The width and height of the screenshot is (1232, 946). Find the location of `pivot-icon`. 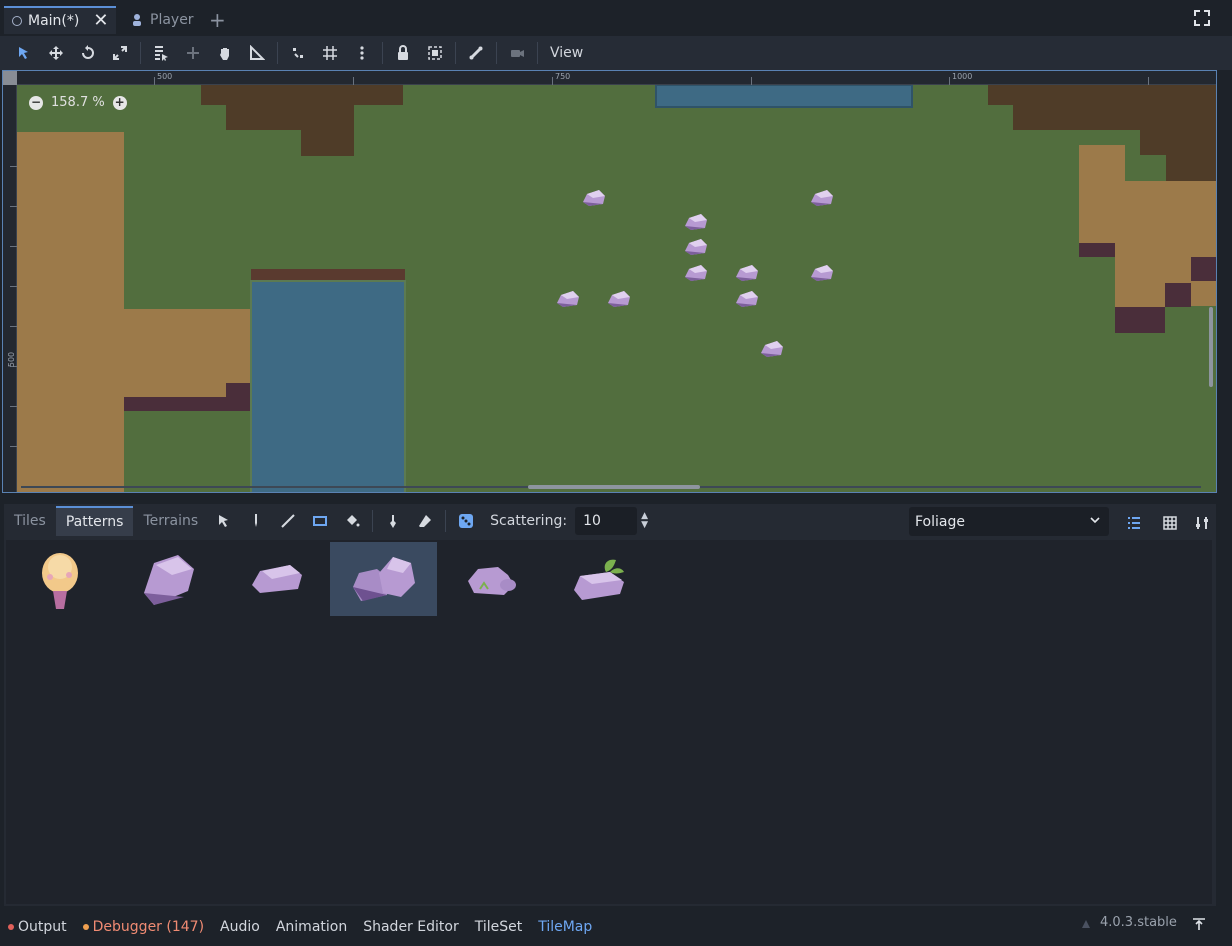

pivot-icon is located at coordinates (193, 53).